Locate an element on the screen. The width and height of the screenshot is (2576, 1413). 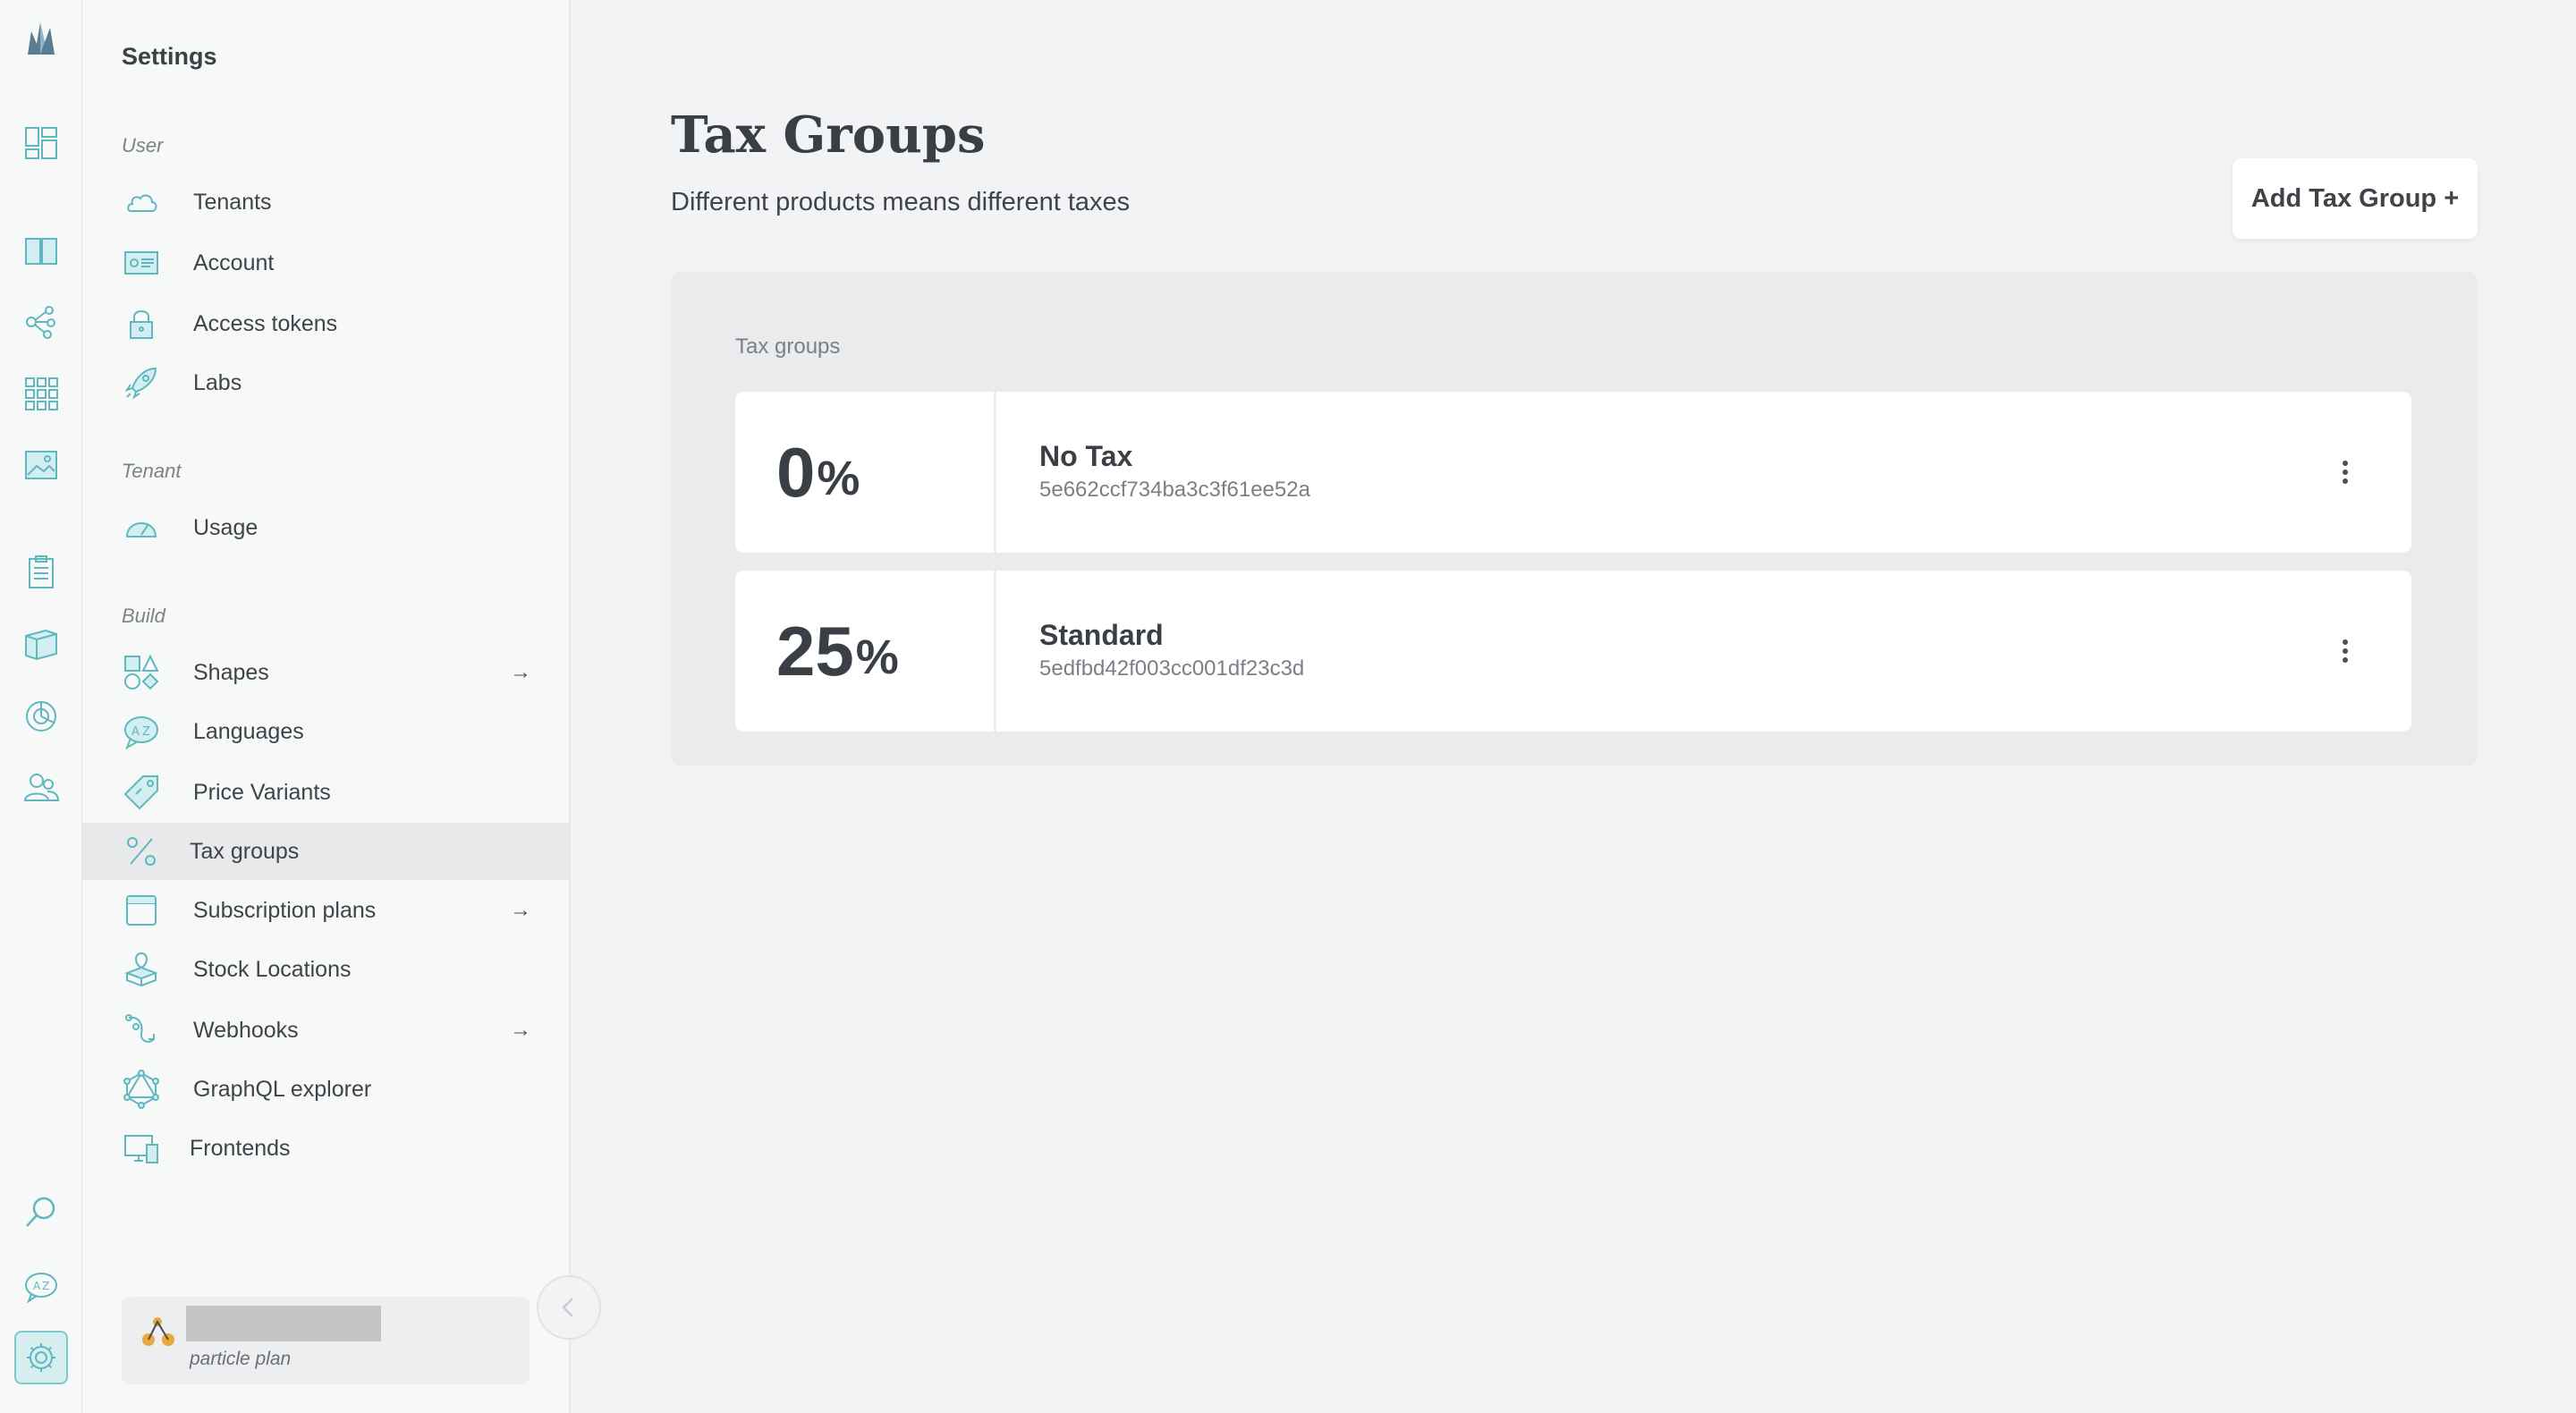
cloud-icon is located at coordinates (141, 202).